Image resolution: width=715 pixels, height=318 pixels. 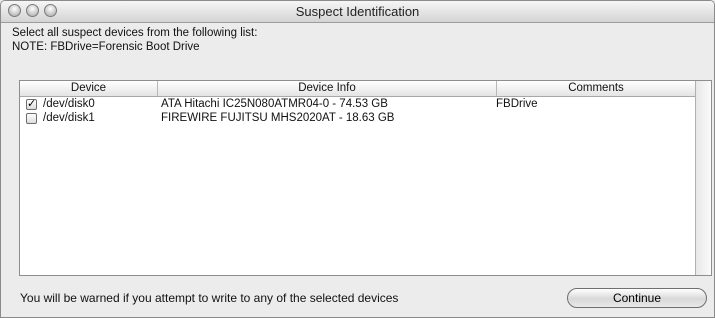 What do you see at coordinates (703, 178) in the screenshot?
I see `vertical-scrollbar` at bounding box center [703, 178].